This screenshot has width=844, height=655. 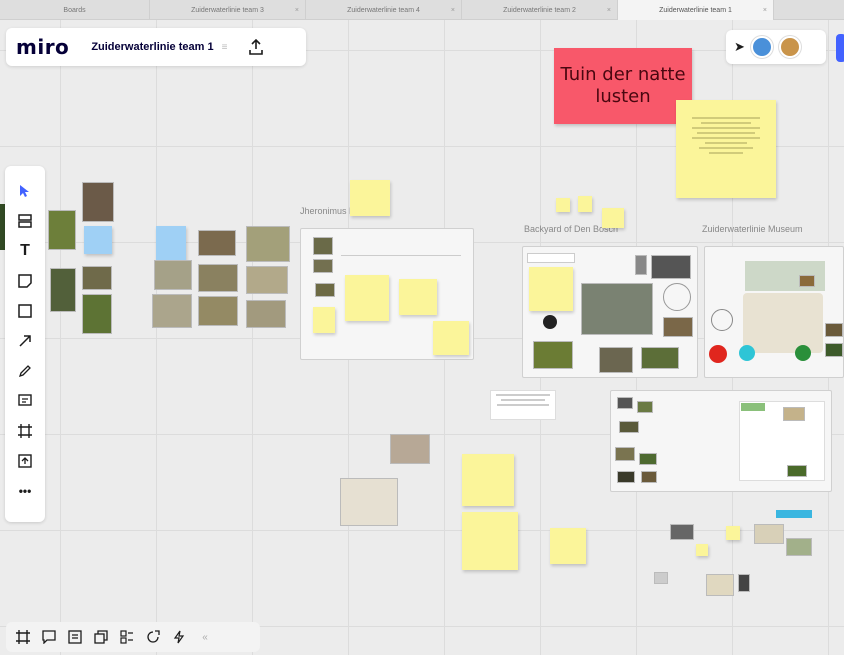 What do you see at coordinates (228, 10) in the screenshot?
I see `tab-team-3: Zuiderwaterlinie team 3 ×` at bounding box center [228, 10].